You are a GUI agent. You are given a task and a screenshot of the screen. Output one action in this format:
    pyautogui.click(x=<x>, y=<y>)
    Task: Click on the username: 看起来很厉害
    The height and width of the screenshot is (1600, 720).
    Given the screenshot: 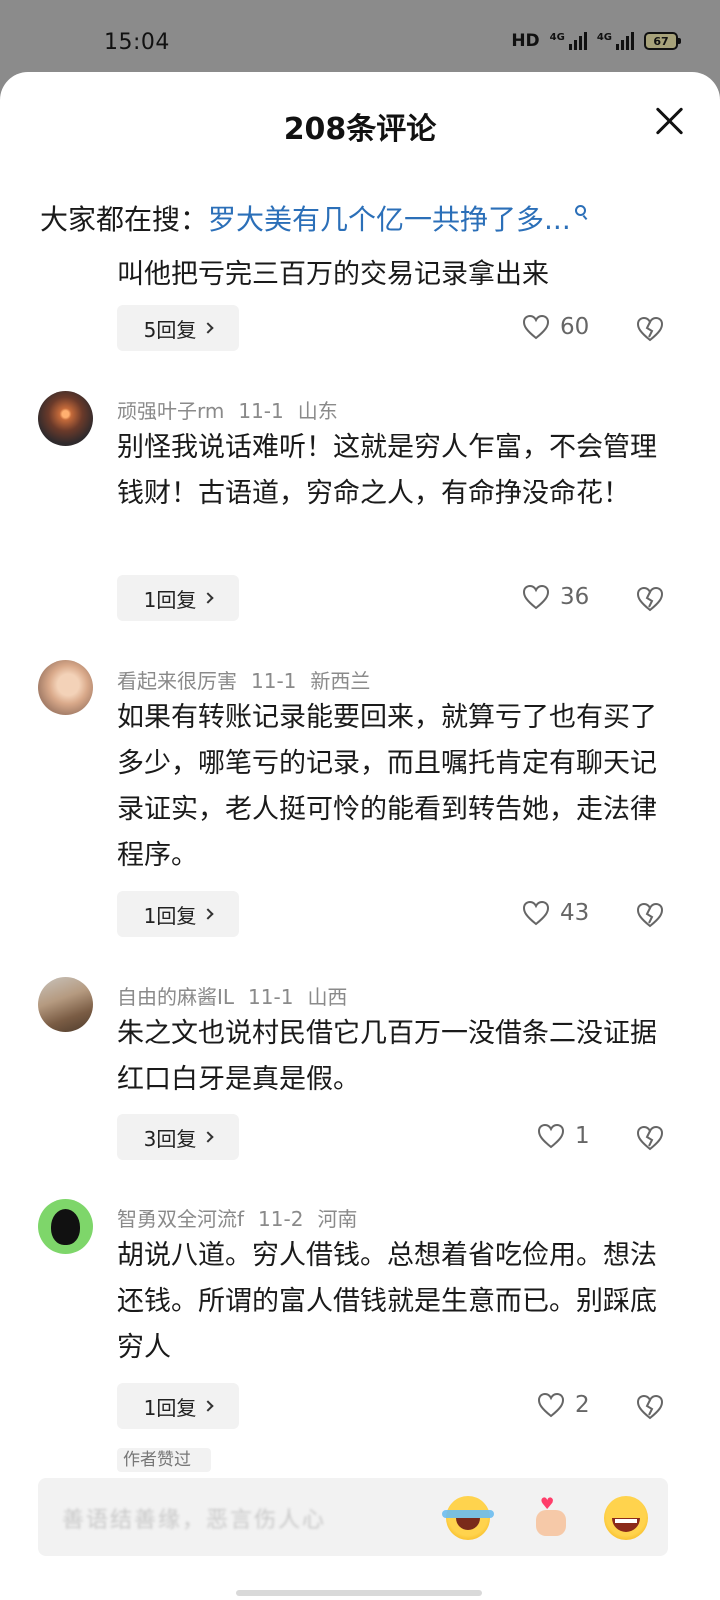 What is the action you would take?
    pyautogui.click(x=177, y=681)
    